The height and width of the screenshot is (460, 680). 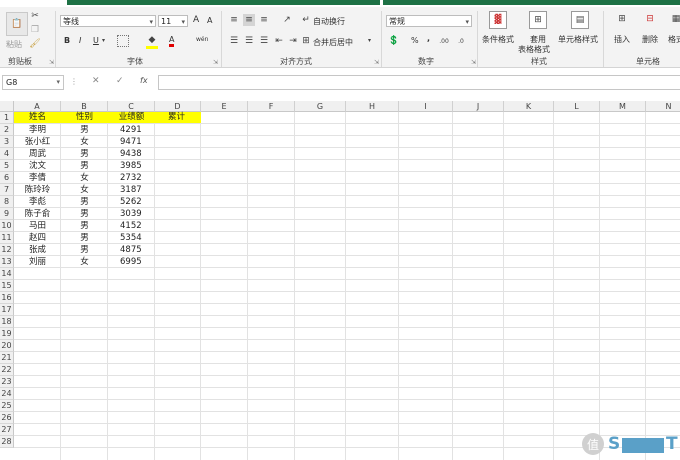 What do you see at coordinates (650, 39) in the screenshot?
I see `delete-button: 删除` at bounding box center [650, 39].